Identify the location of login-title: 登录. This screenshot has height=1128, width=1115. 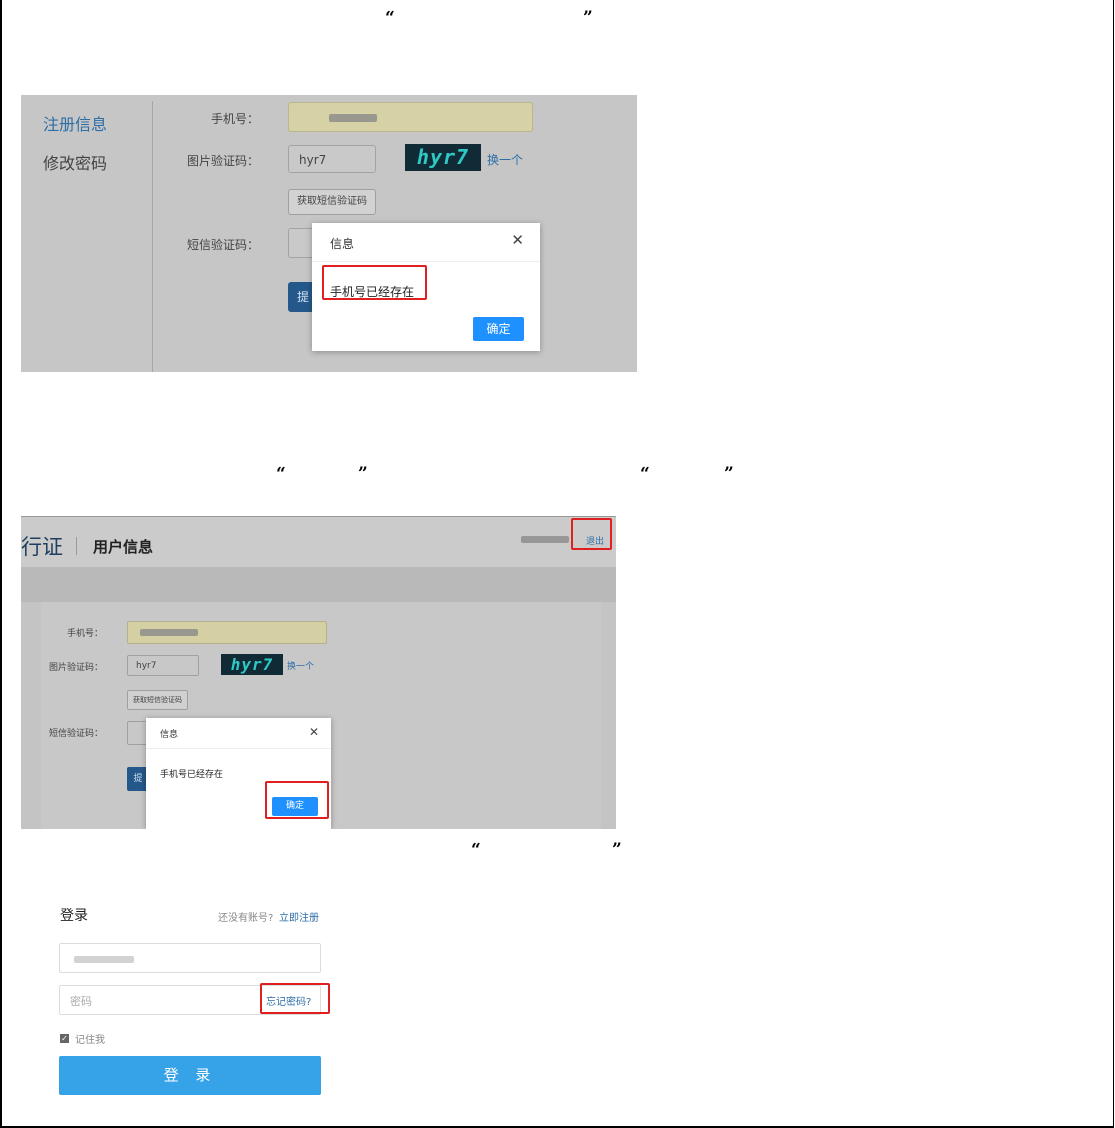
(74, 916).